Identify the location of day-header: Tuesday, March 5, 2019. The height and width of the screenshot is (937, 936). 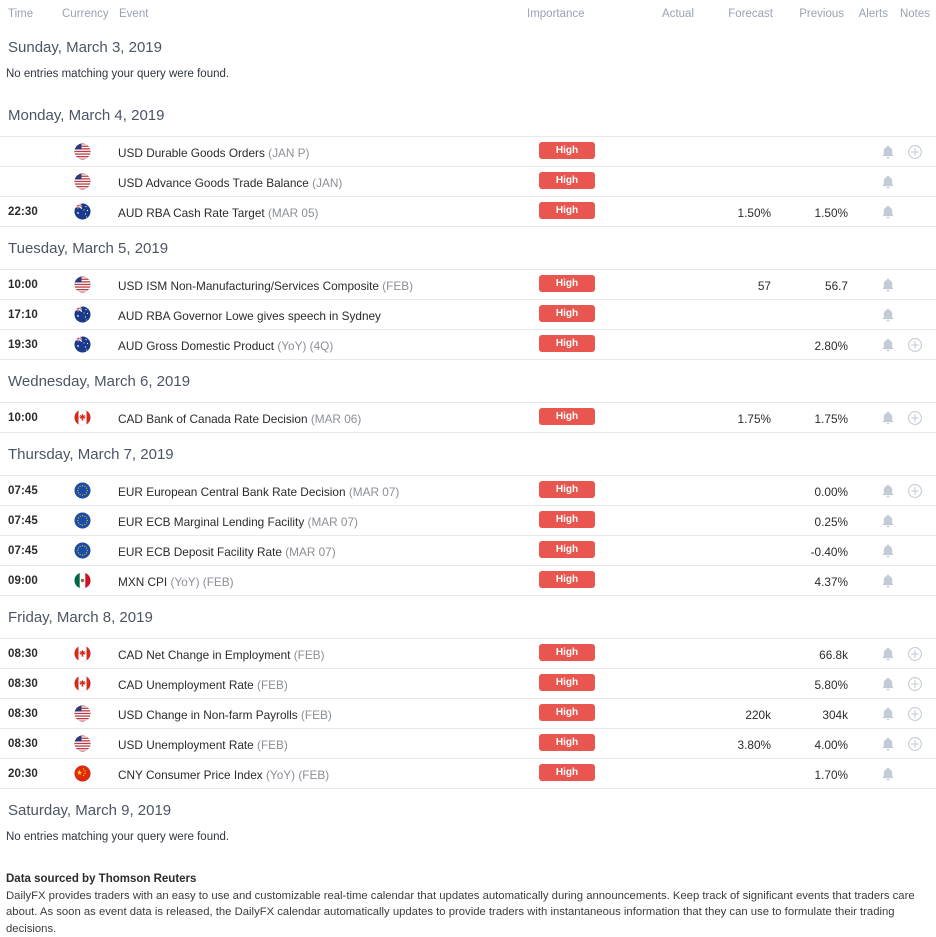
(88, 248).